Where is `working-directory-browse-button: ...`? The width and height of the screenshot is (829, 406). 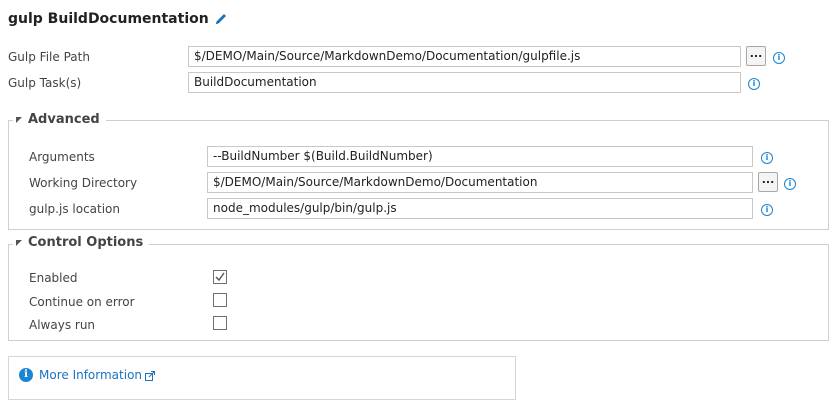
working-directory-browse-button: ... is located at coordinates (768, 182).